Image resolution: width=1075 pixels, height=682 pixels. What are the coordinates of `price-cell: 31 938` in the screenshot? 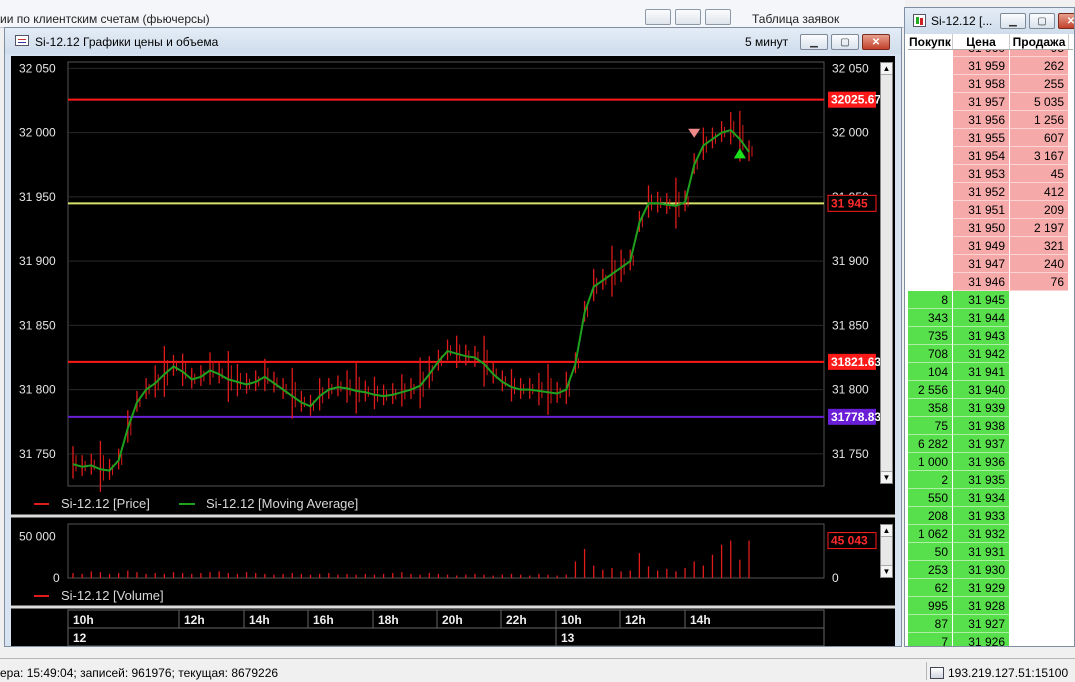 It's located at (981, 426).